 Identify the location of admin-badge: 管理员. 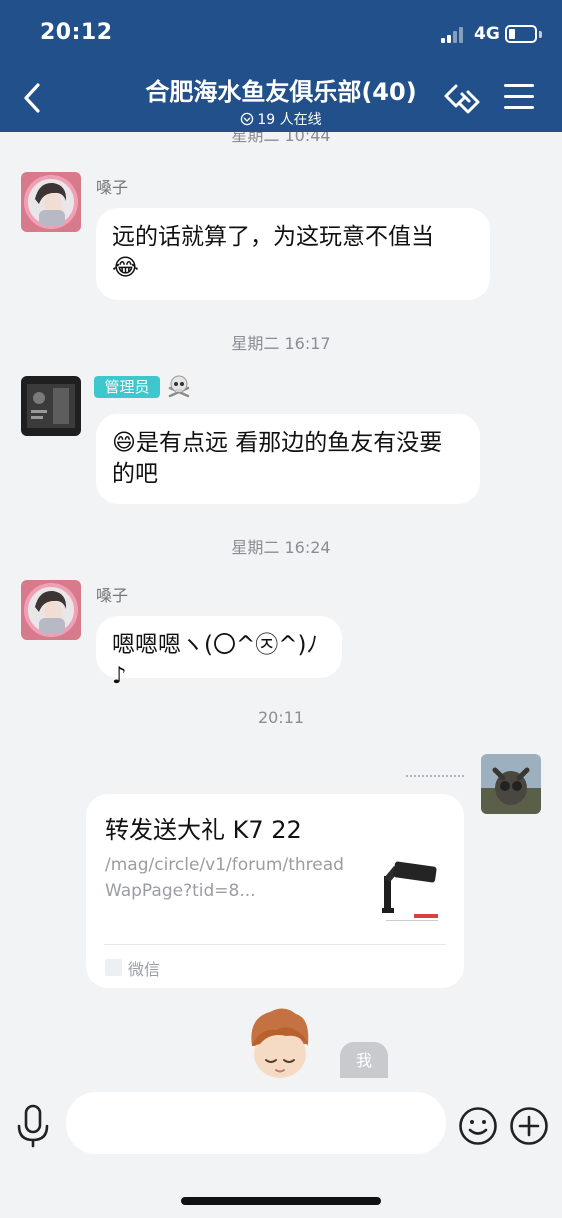
(127, 387).